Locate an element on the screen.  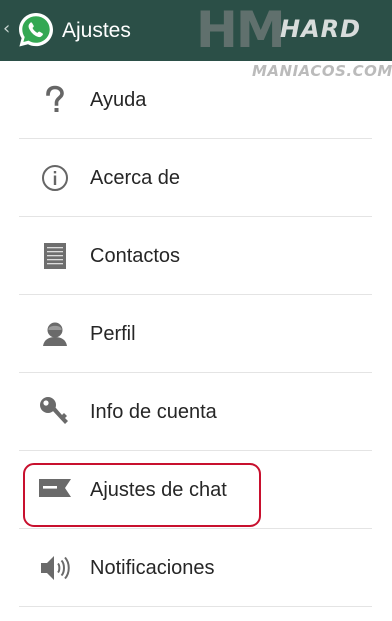
speaker-icon is located at coordinates (55, 568).